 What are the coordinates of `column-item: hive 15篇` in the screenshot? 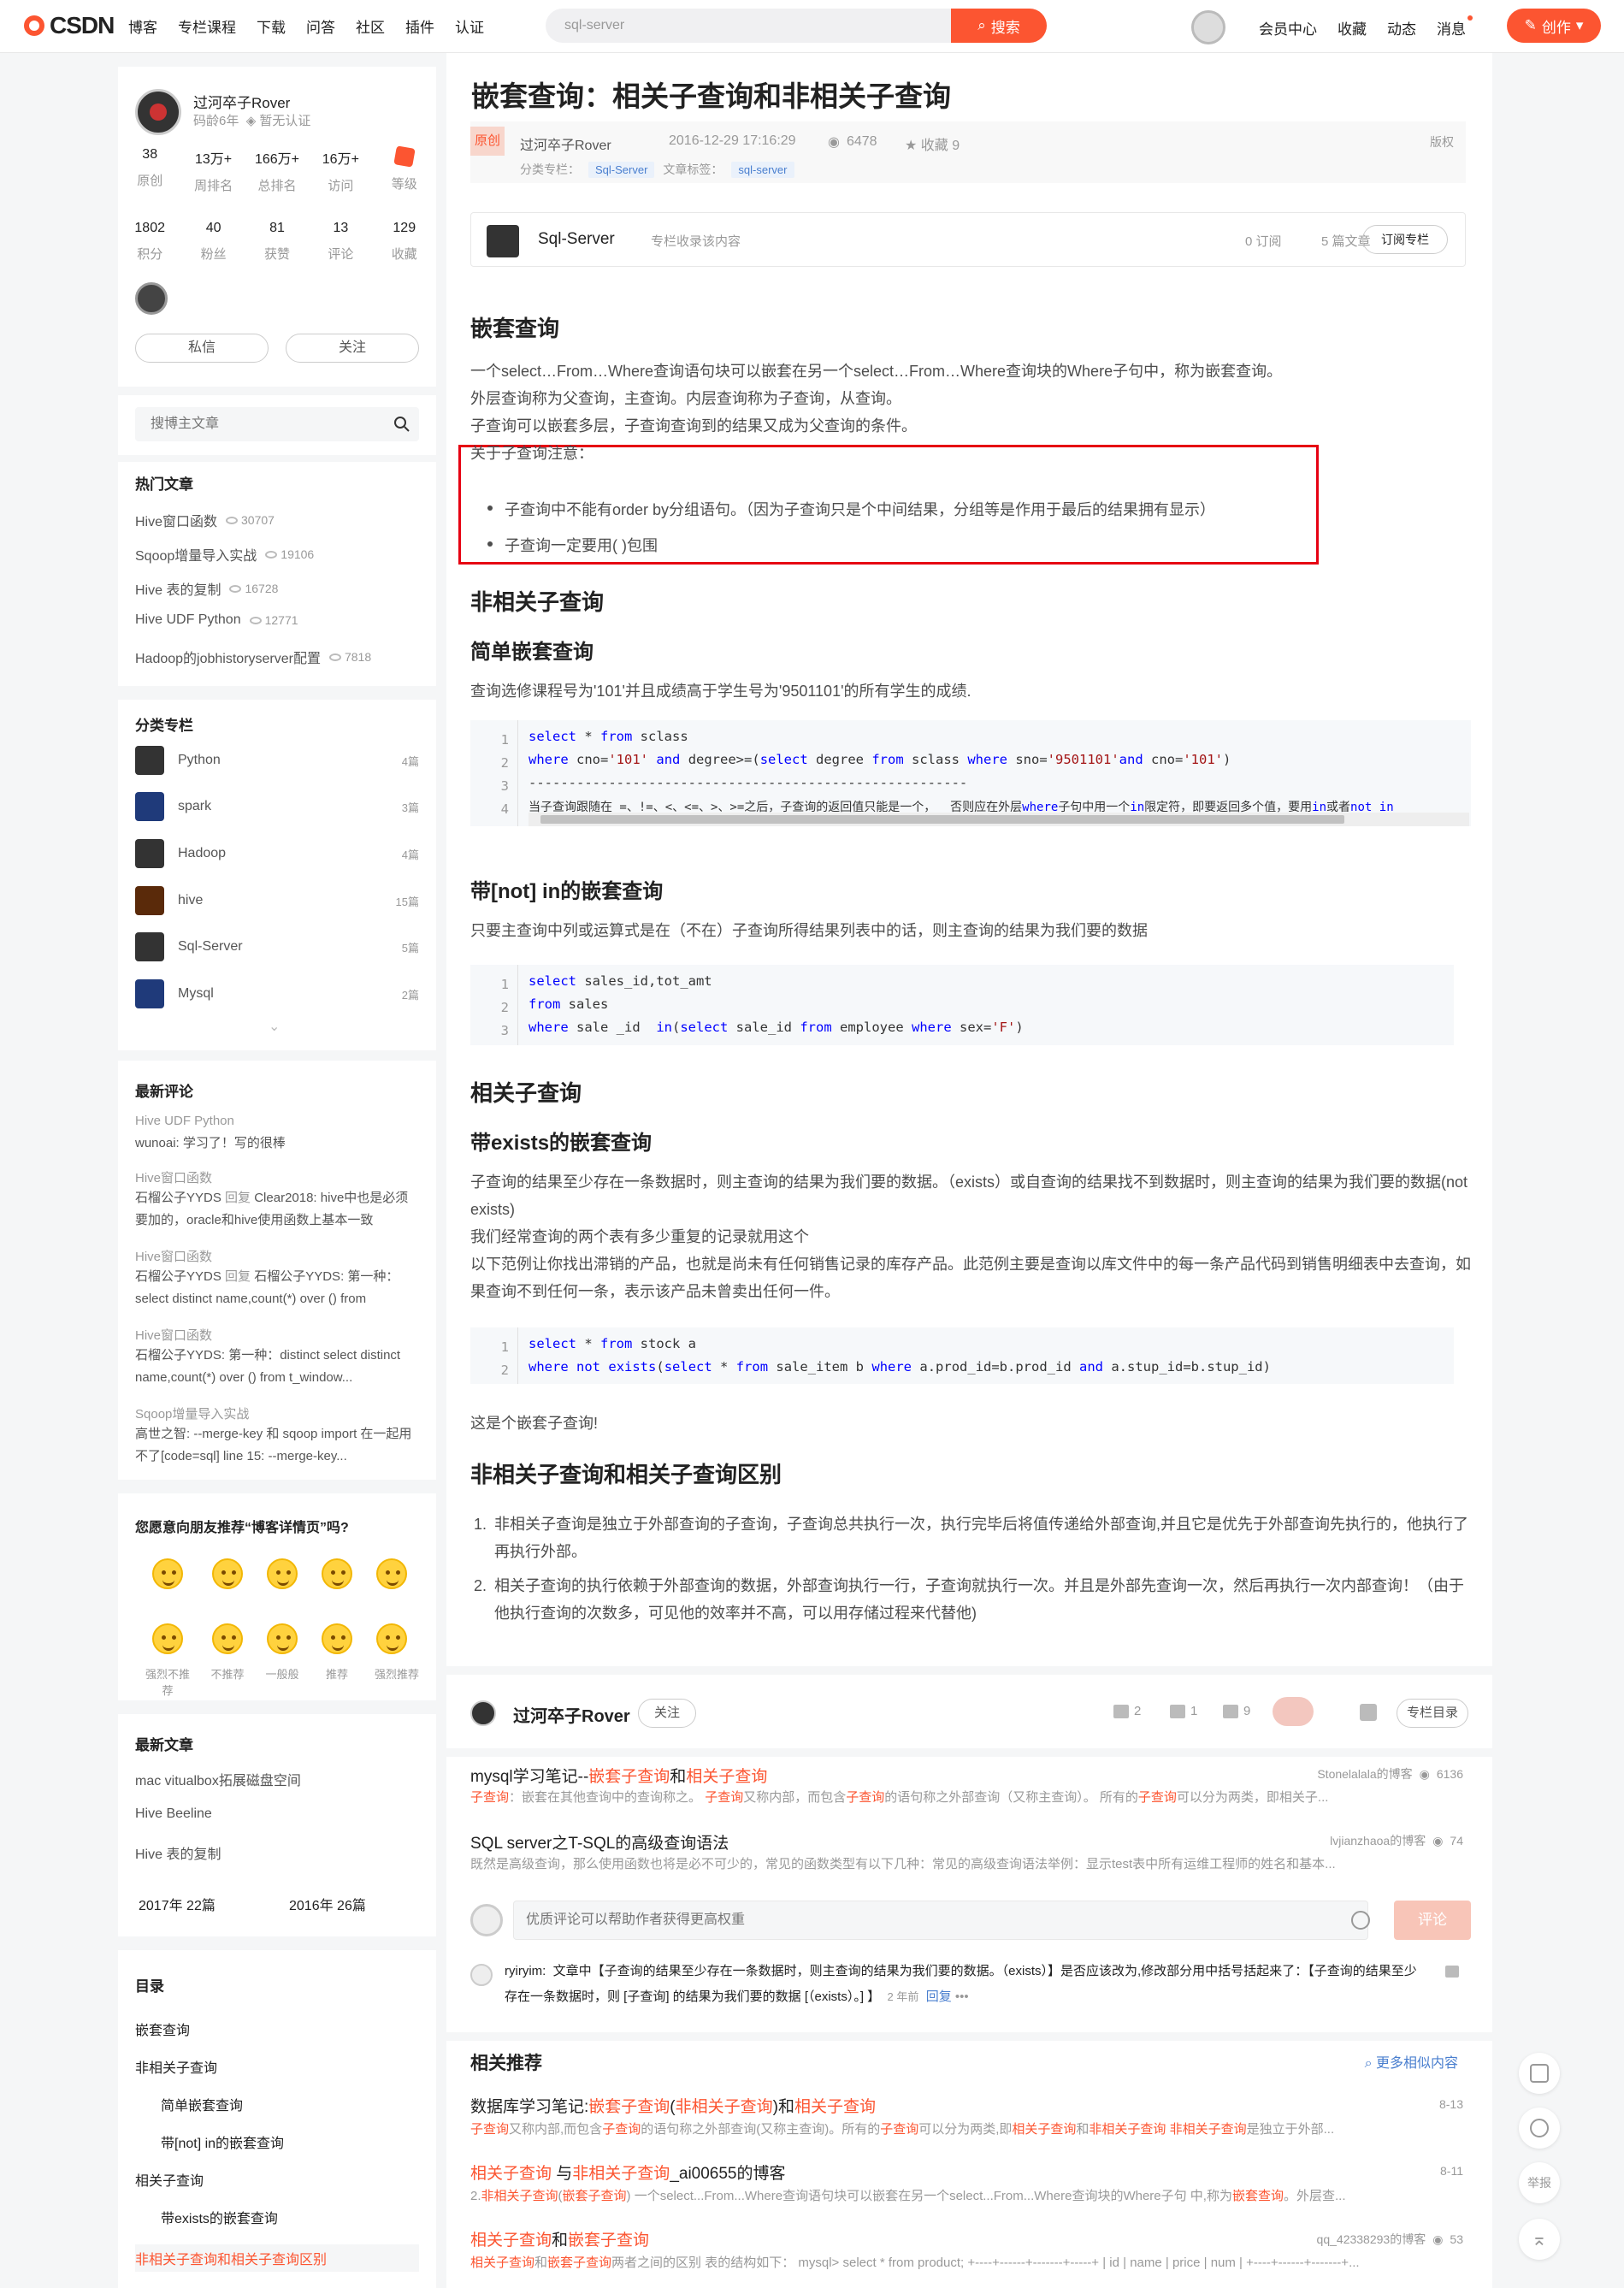 It's located at (277, 901).